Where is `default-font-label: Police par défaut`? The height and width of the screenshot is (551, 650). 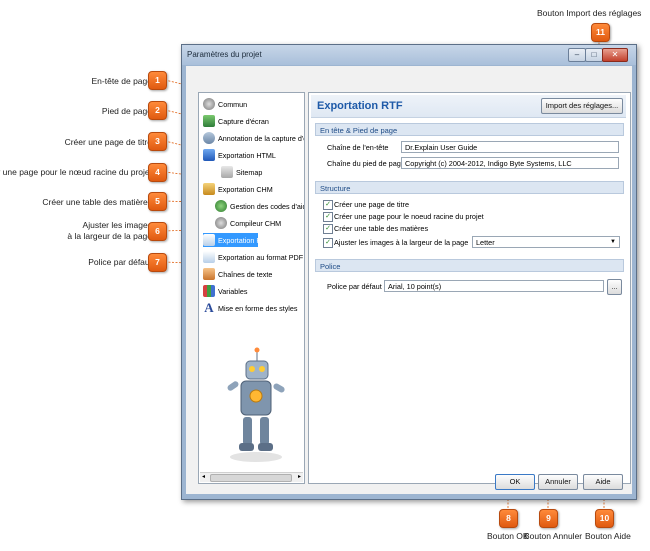
default-font-label: Police par défaut is located at coordinates (354, 286).